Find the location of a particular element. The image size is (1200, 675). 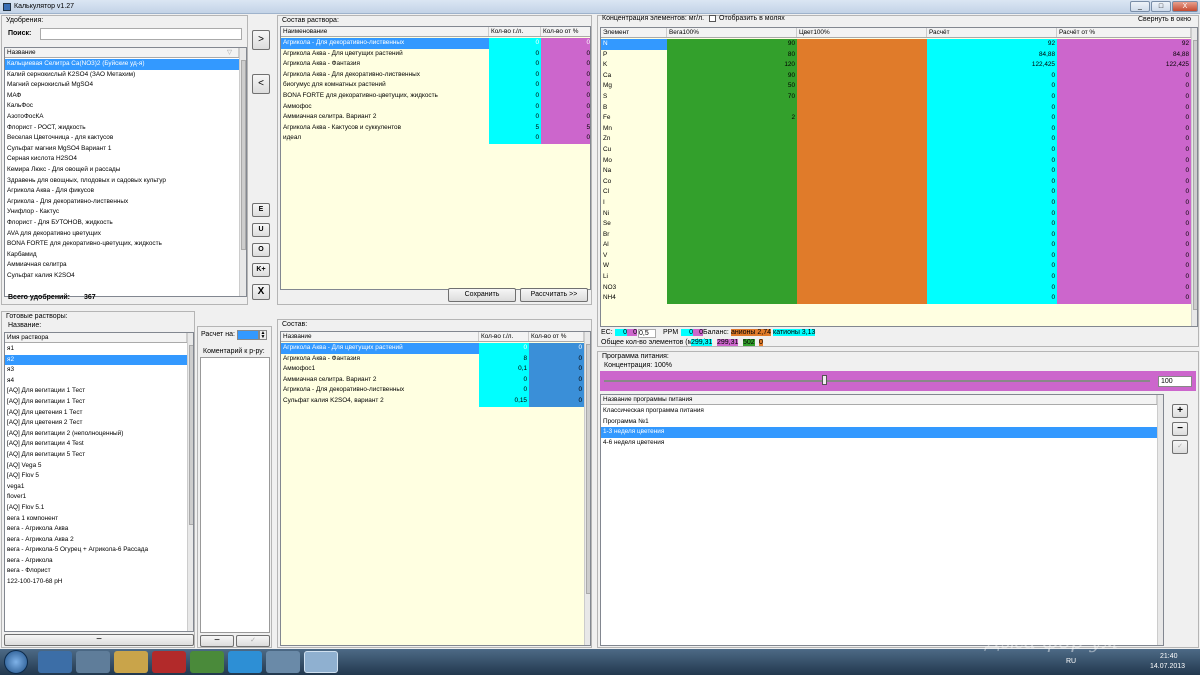

calculator-task-icon is located at coordinates (321, 662).